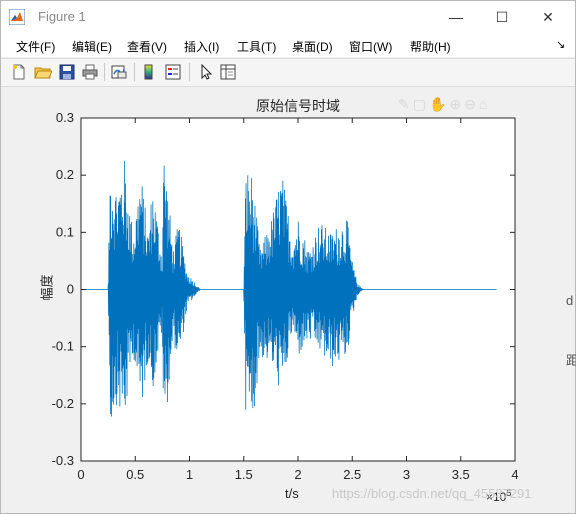 The height and width of the screenshot is (514, 576). I want to click on x-tick-label: 4, so click(514, 474).